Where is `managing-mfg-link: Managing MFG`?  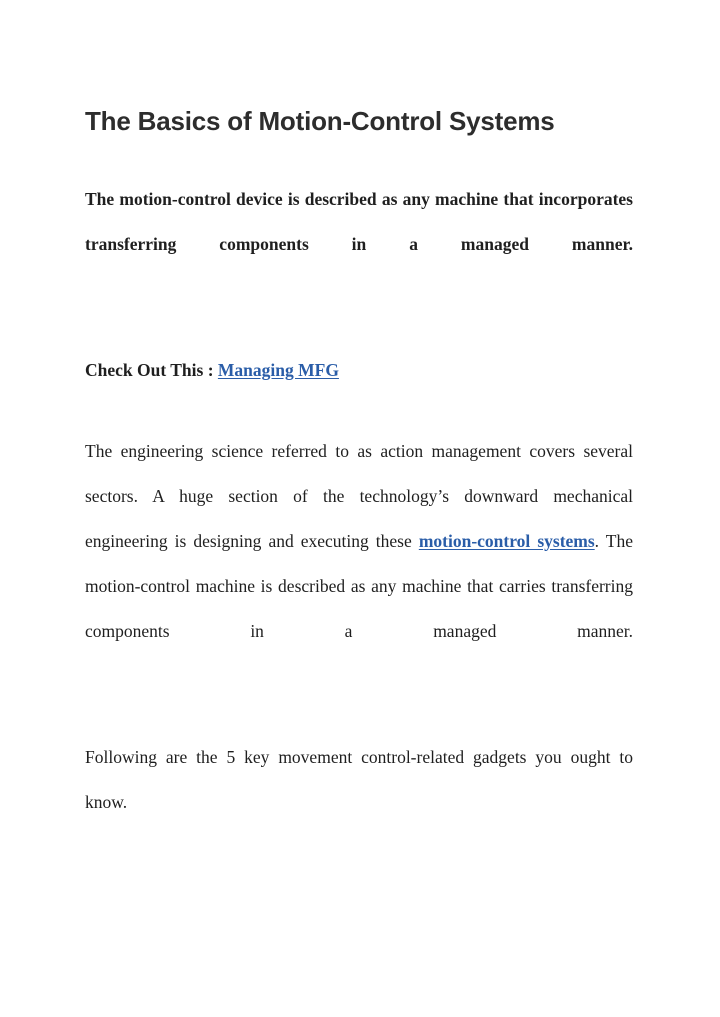 managing-mfg-link: Managing MFG is located at coordinates (278, 370).